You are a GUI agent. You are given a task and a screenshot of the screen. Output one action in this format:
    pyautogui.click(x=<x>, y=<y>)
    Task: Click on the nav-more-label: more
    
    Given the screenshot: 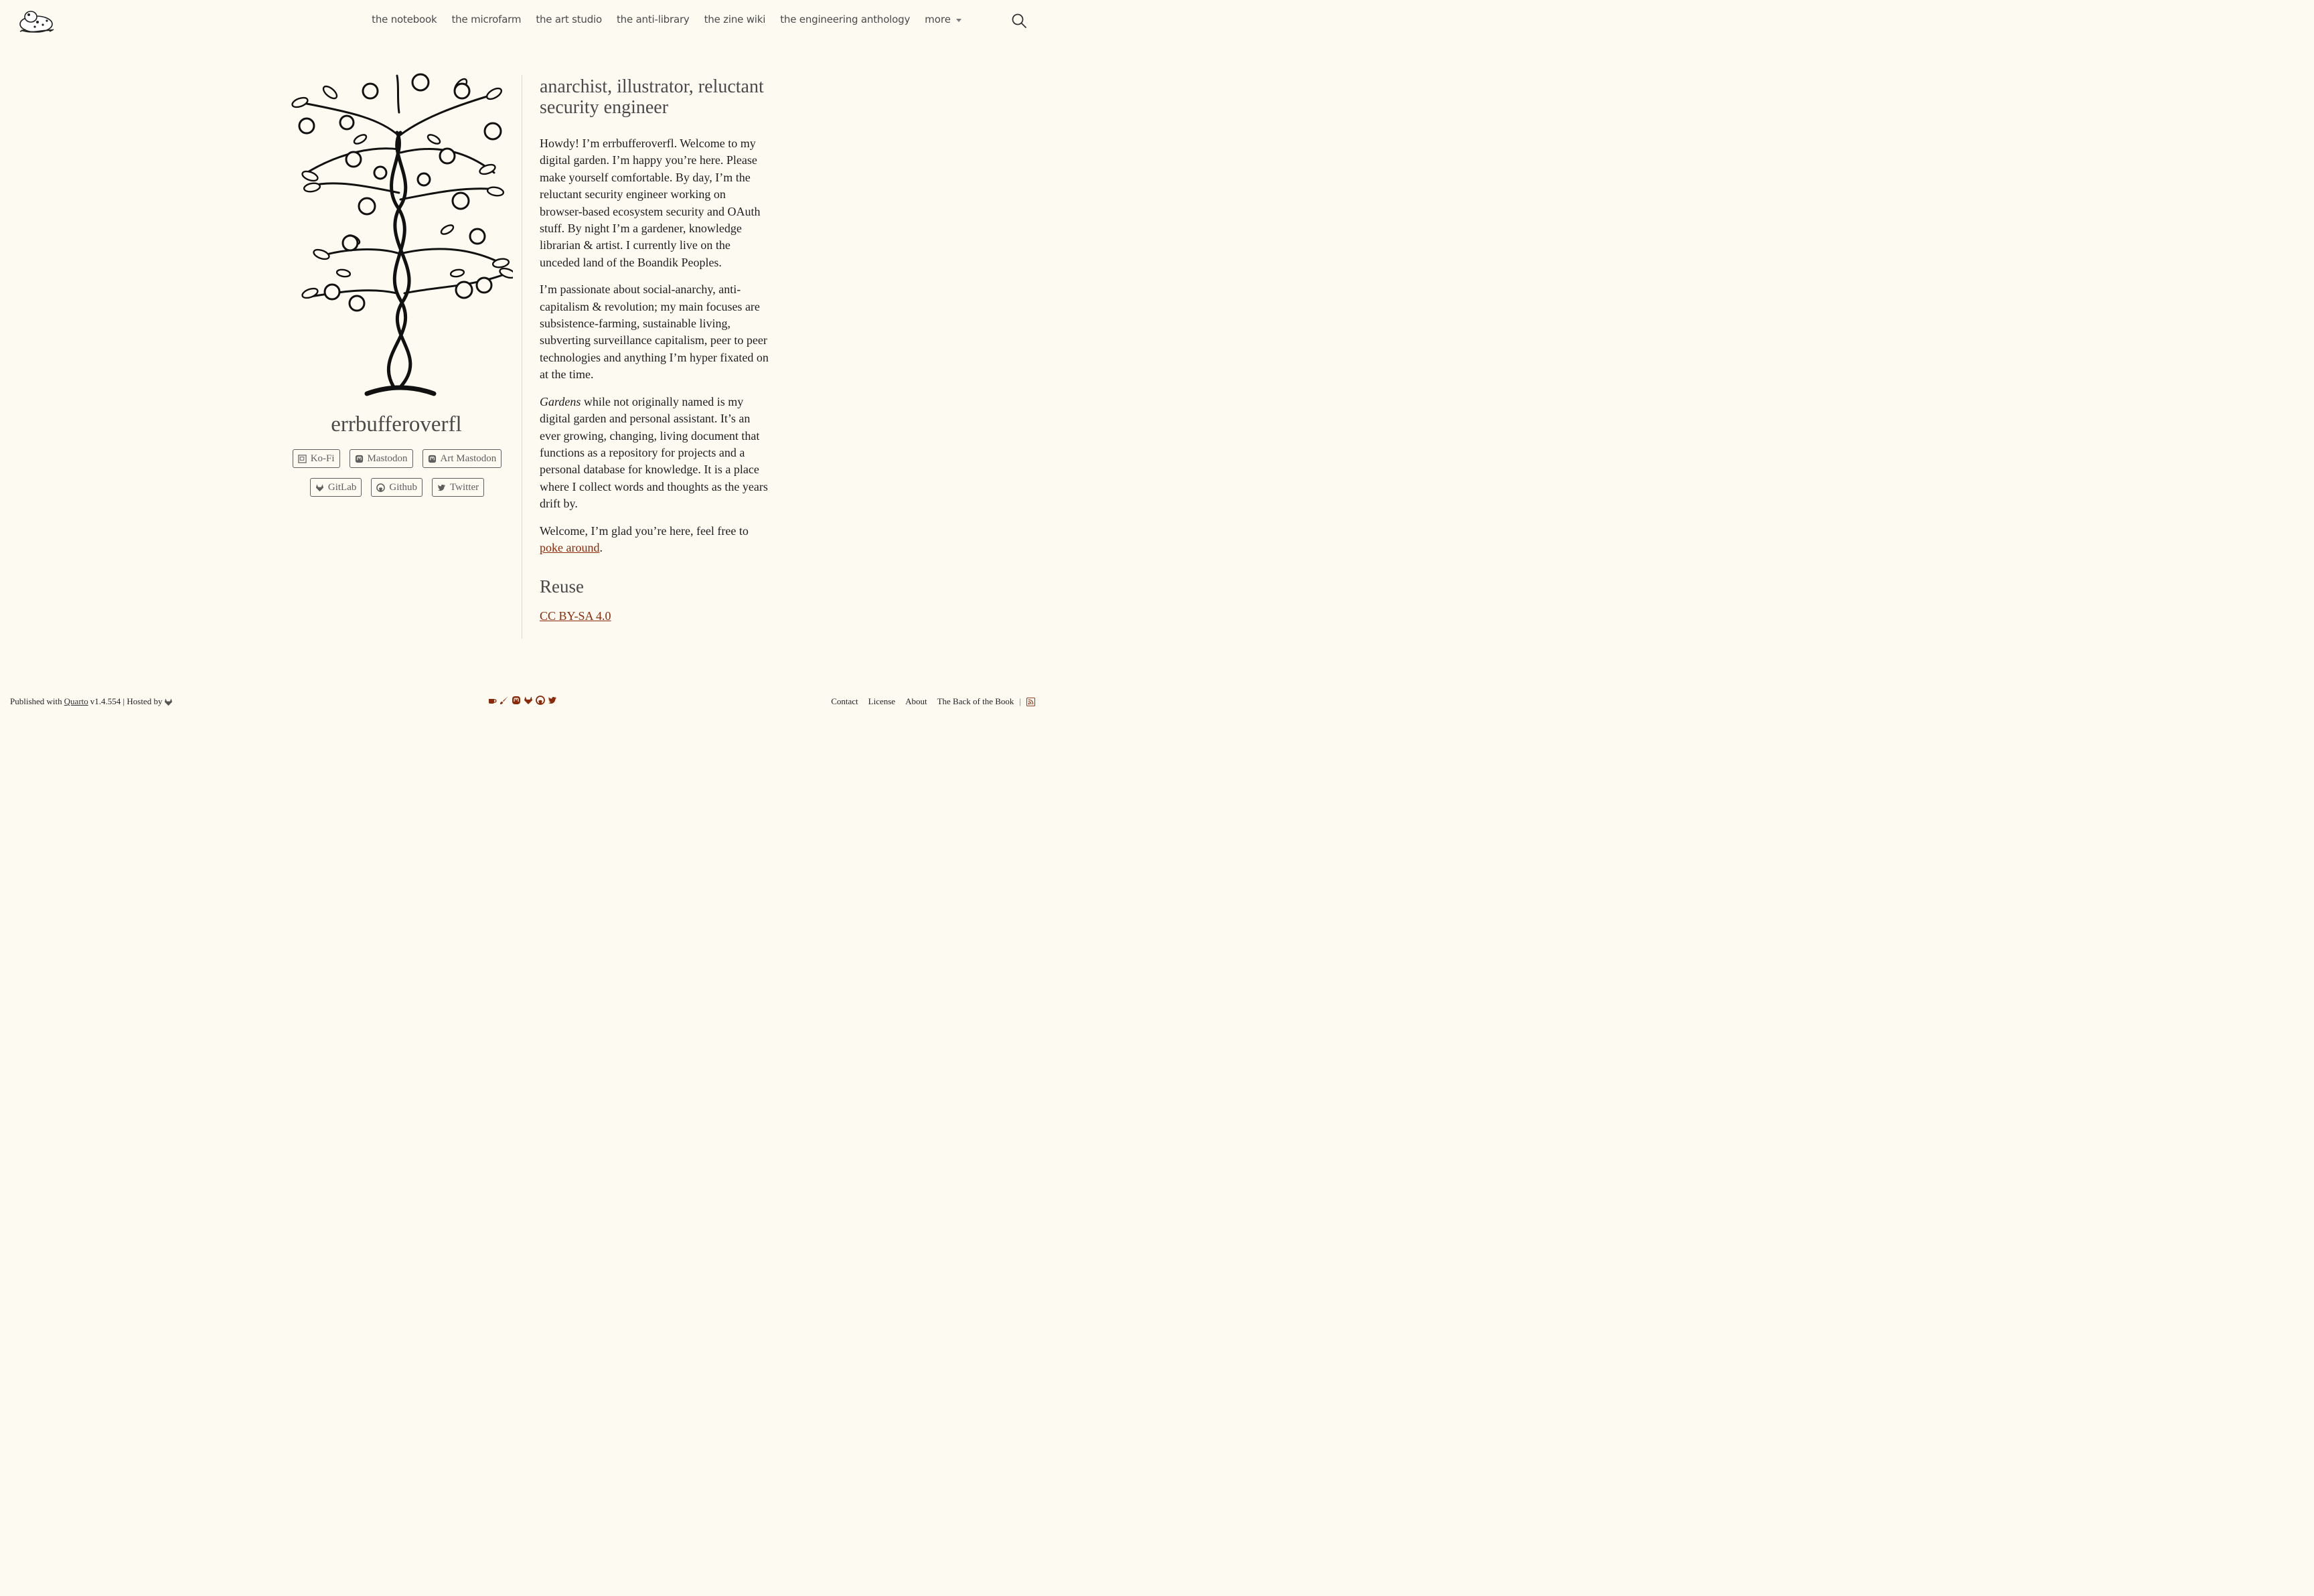 What is the action you would take?
    pyautogui.click(x=938, y=19)
    